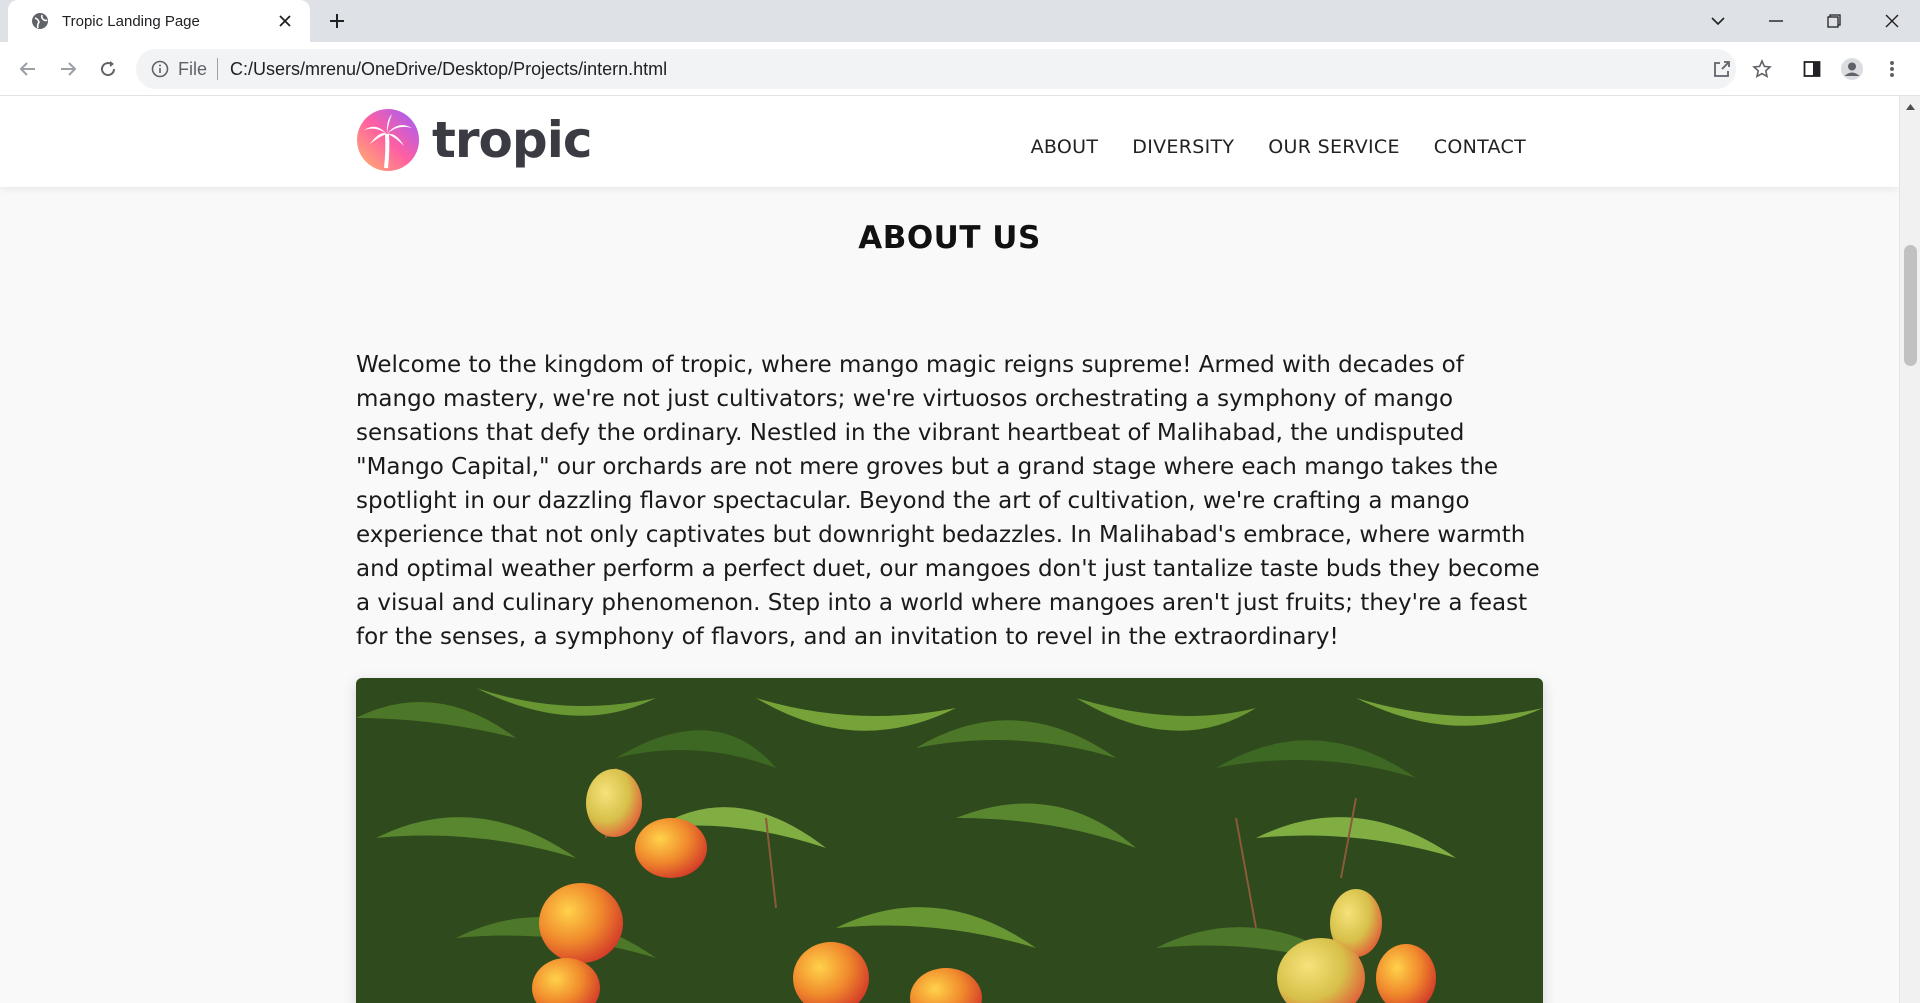 The image size is (1920, 1003). What do you see at coordinates (388, 140) in the screenshot?
I see `palm-logo-icon` at bounding box center [388, 140].